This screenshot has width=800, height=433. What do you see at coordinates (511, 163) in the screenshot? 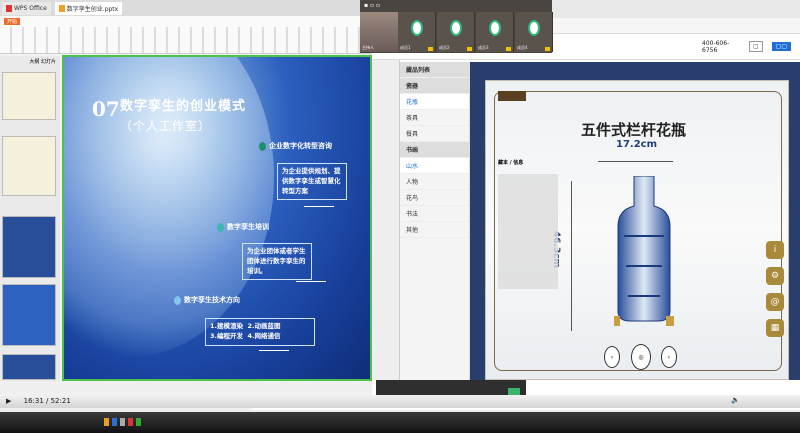
I see `info-title: 藏本 / 信息` at bounding box center [511, 163].